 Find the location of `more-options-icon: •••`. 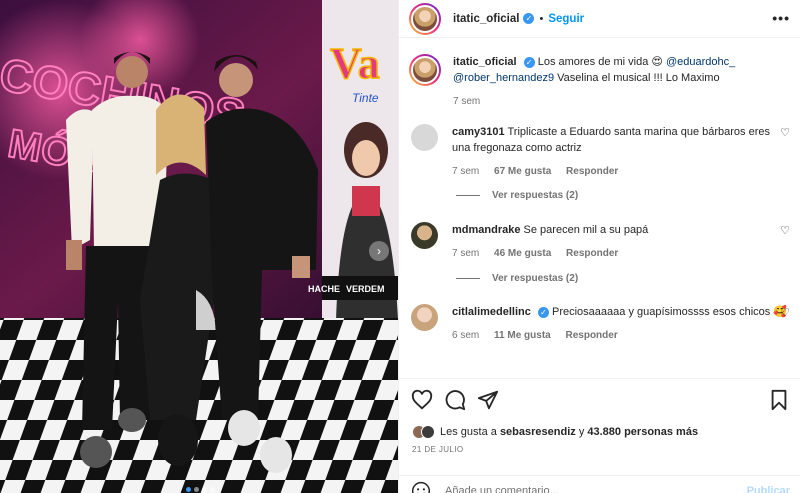

more-options-icon: ••• is located at coordinates (781, 18).